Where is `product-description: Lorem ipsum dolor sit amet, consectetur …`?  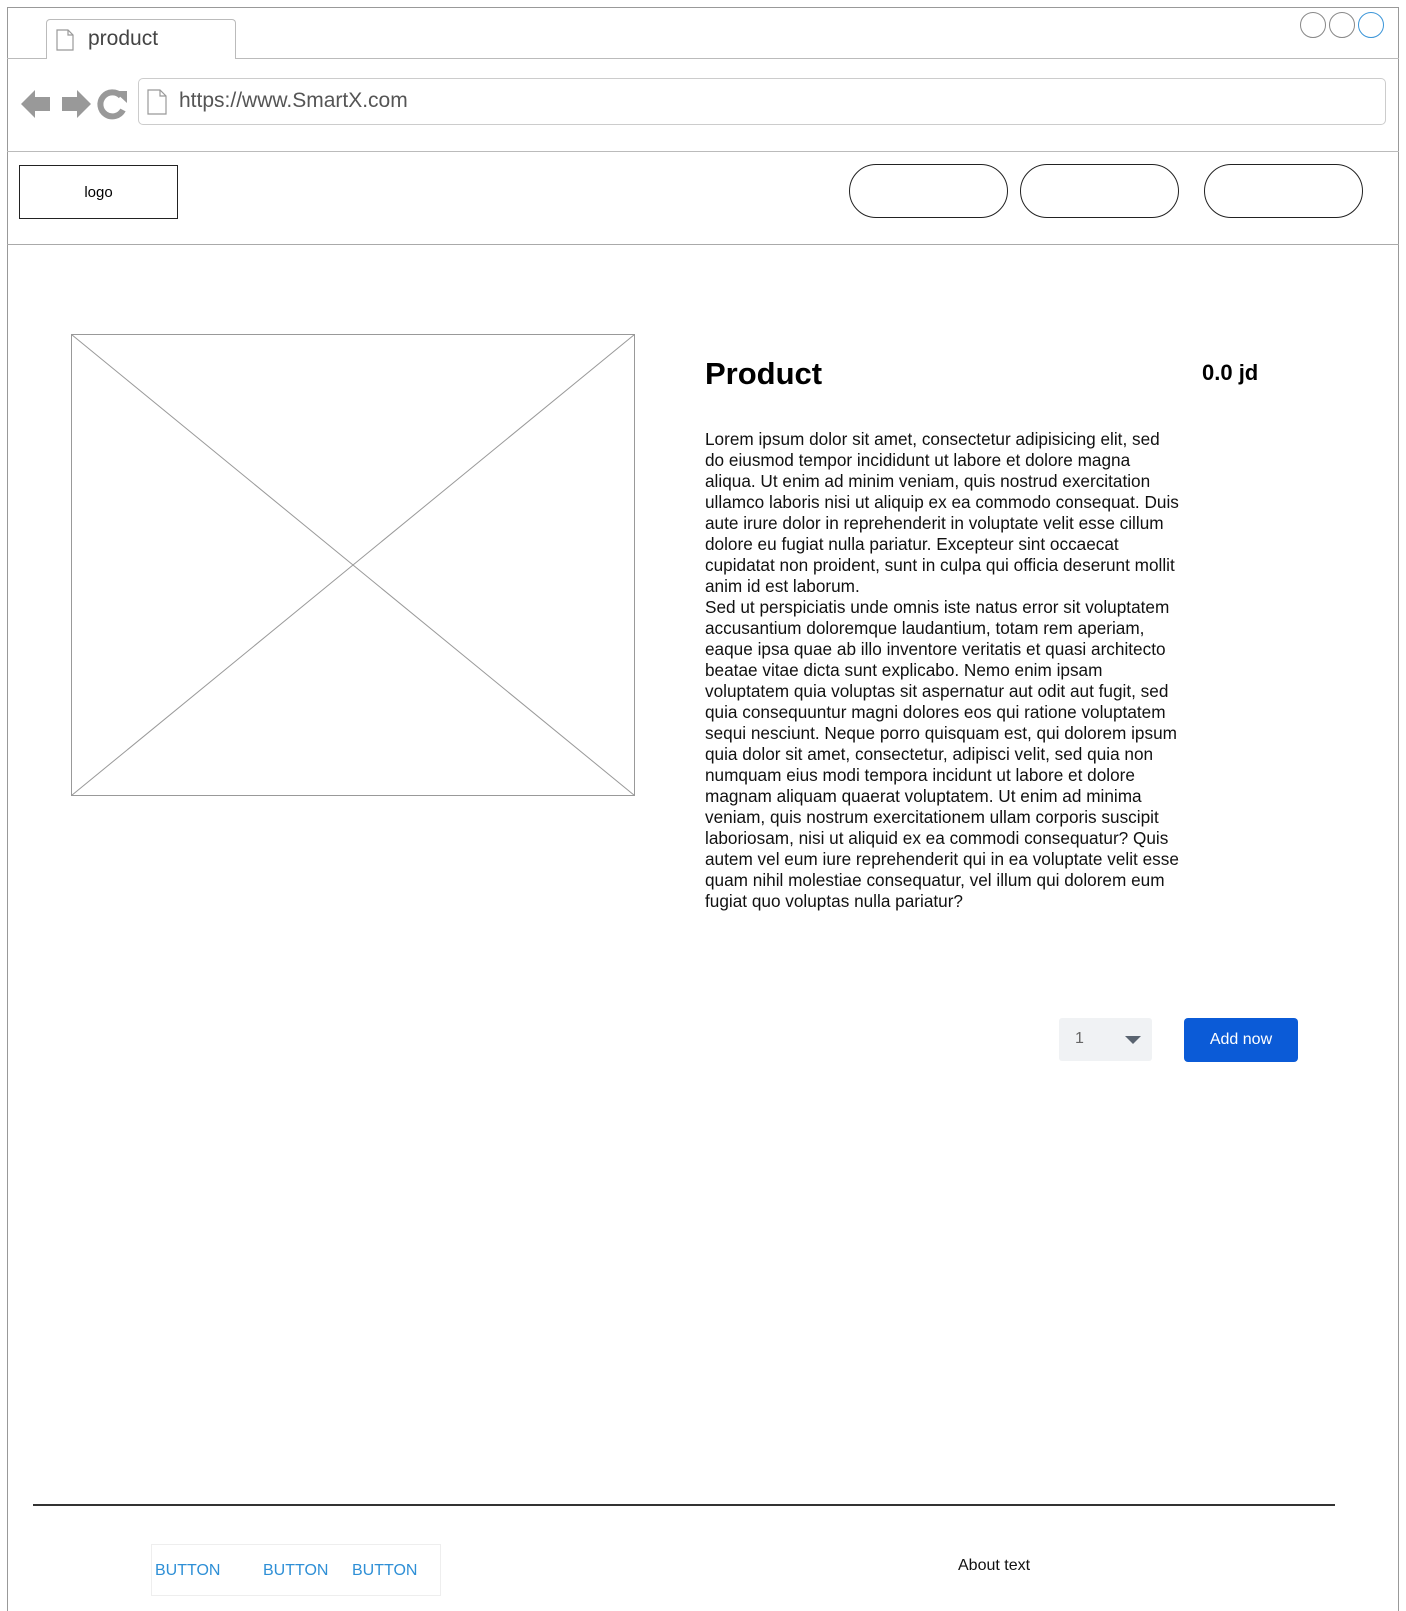
product-description: Lorem ipsum dolor sit amet, consectetur … is located at coordinates (942, 670).